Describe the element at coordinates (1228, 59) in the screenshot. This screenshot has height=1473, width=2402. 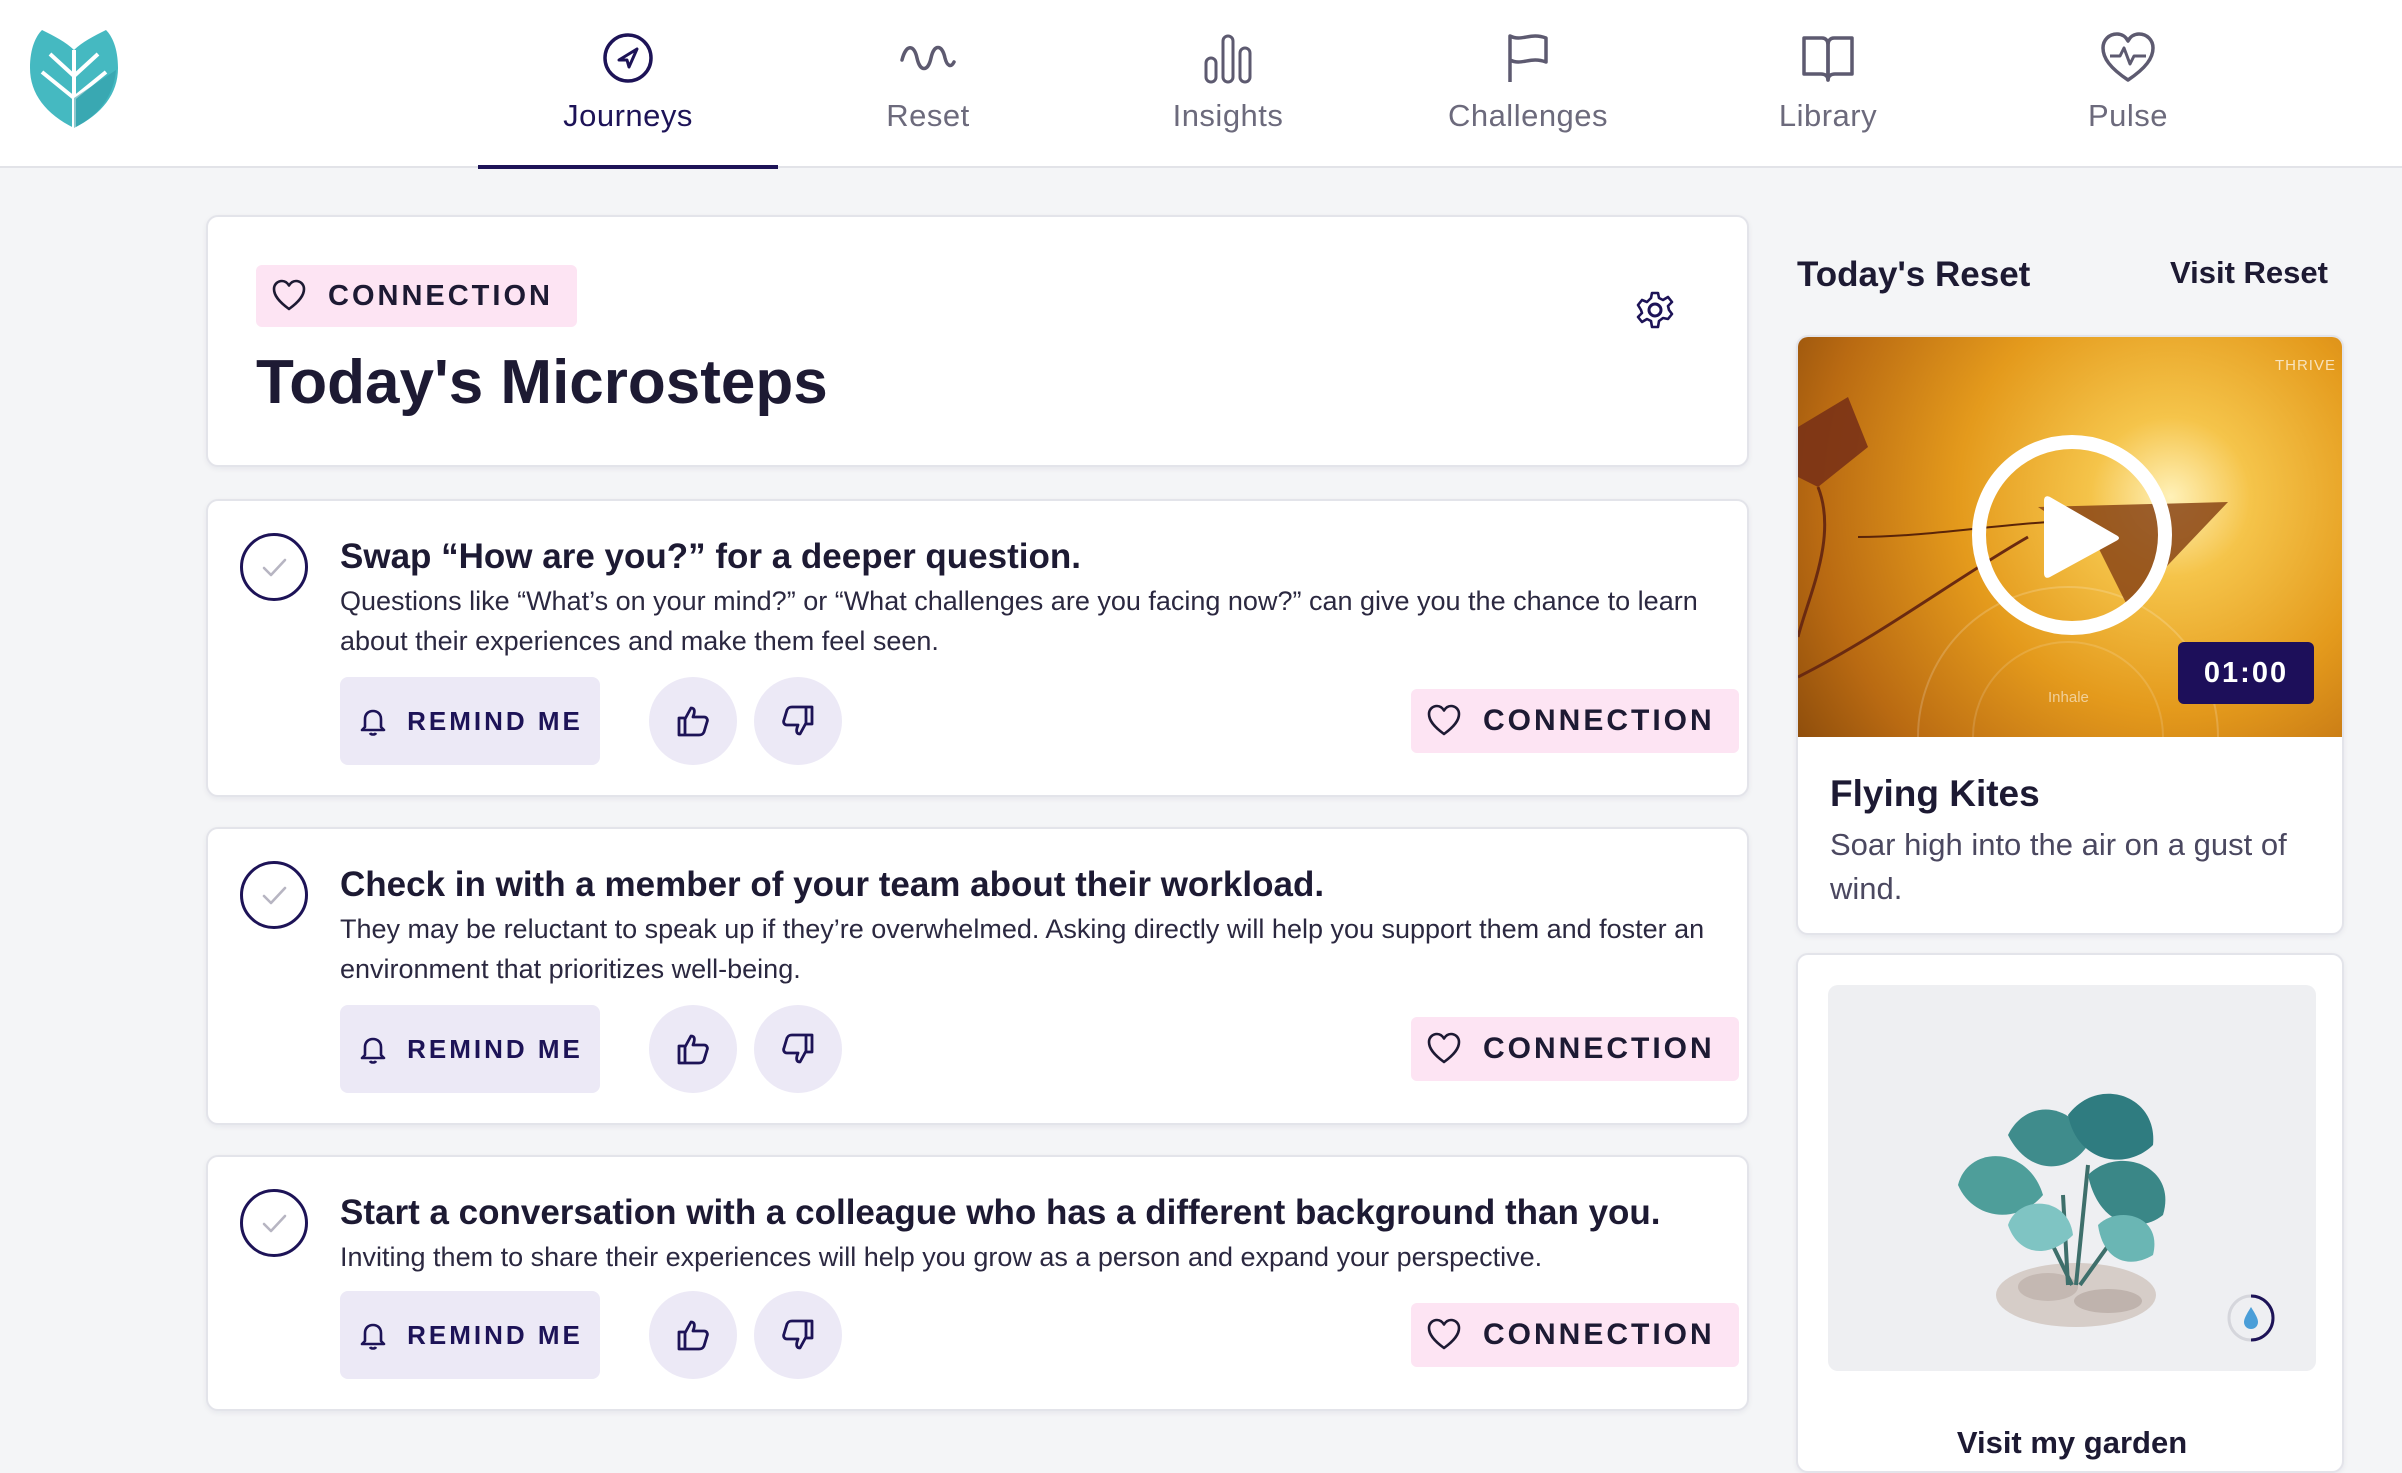
I see `bar-chart-icon` at that location.